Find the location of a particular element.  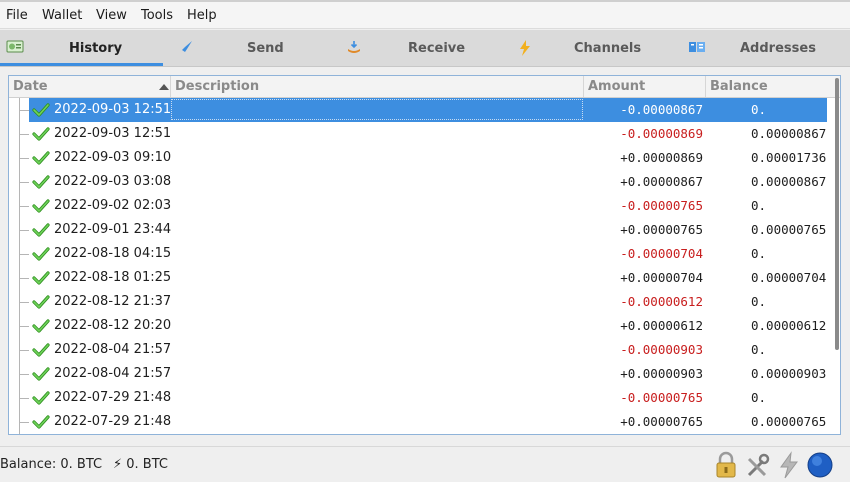

preferences-icon is located at coordinates (758, 465).